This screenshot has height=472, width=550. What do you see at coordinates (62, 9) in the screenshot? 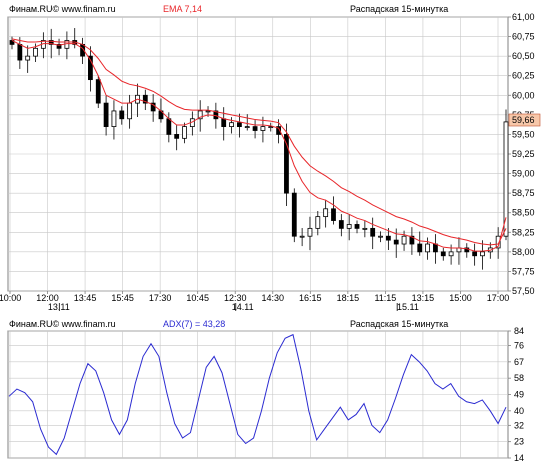
I see `price-source-label: Финам.RU© www.finam.ru` at bounding box center [62, 9].